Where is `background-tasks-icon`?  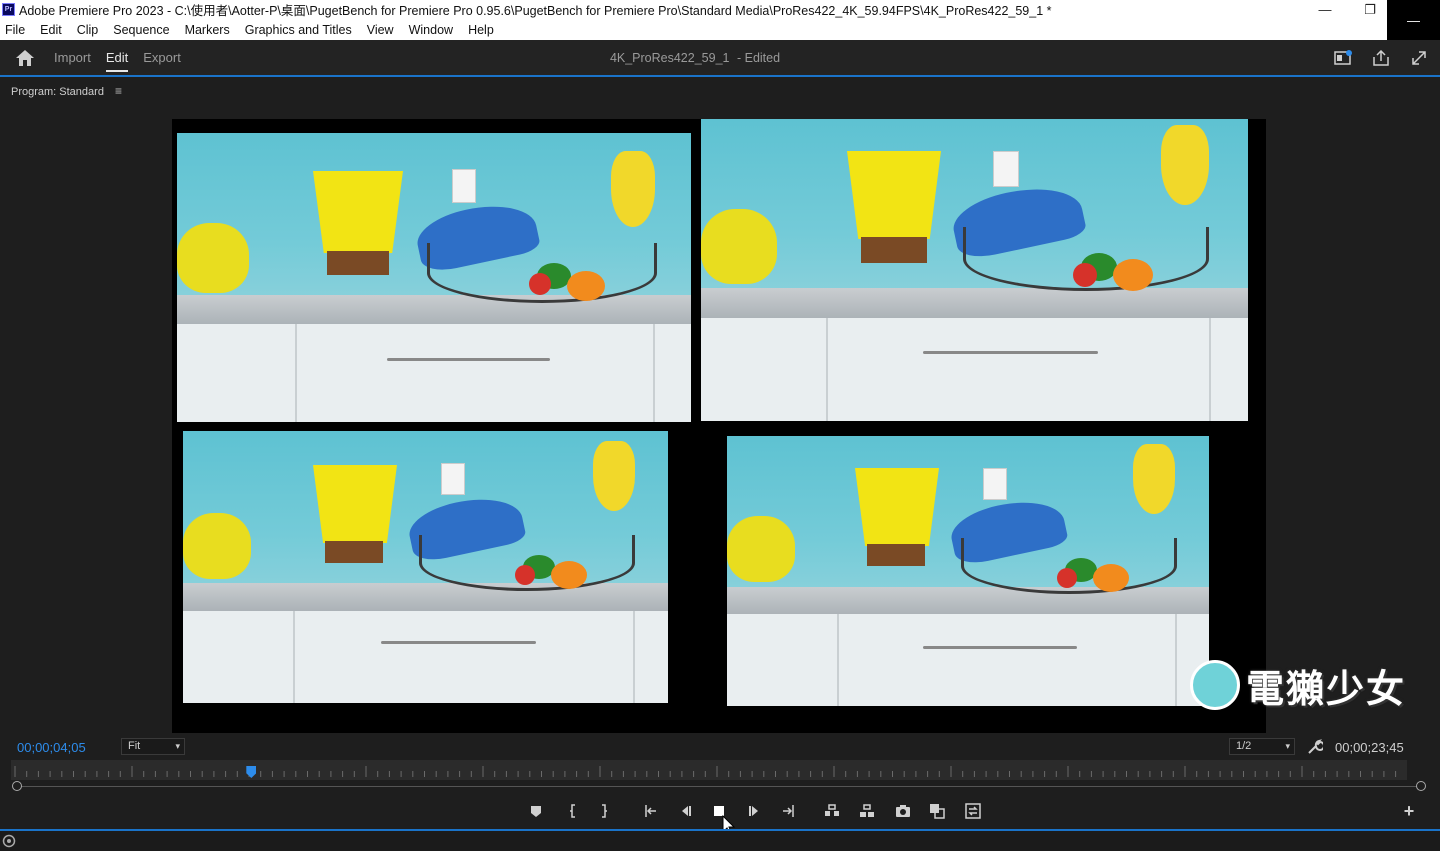 background-tasks-icon is located at coordinates (9, 841).